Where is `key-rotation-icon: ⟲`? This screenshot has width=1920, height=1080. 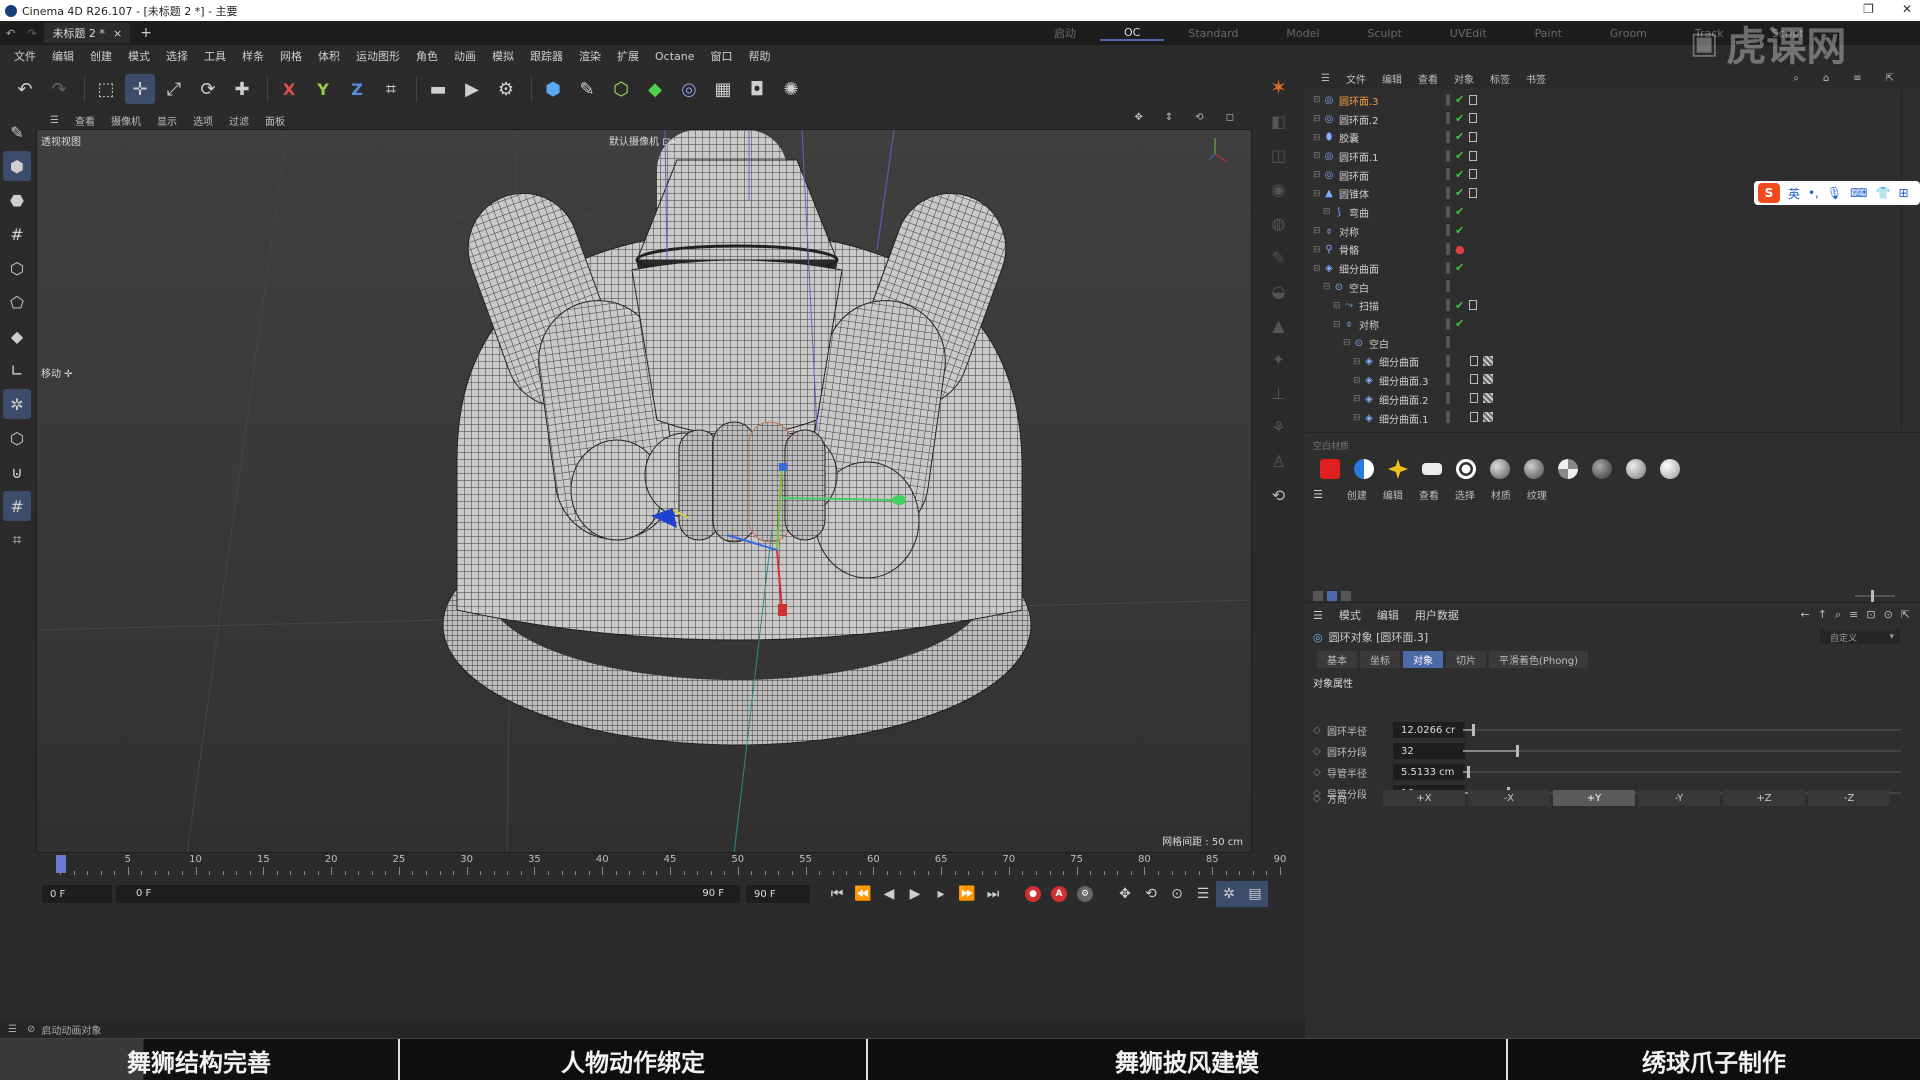
key-rotation-icon: ⟲ is located at coordinates (1151, 894).